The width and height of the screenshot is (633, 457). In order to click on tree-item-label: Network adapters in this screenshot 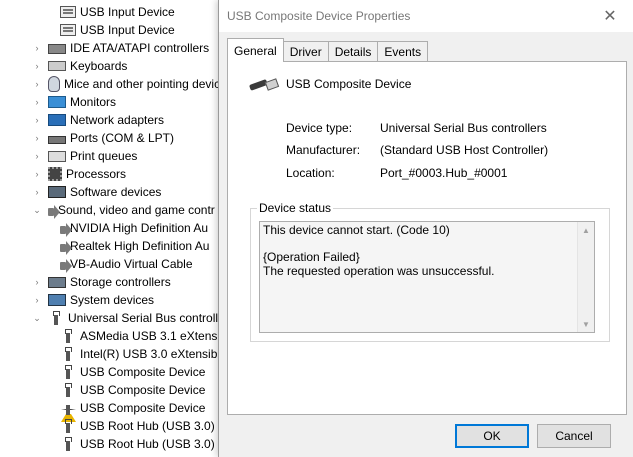, I will do `click(117, 120)`.